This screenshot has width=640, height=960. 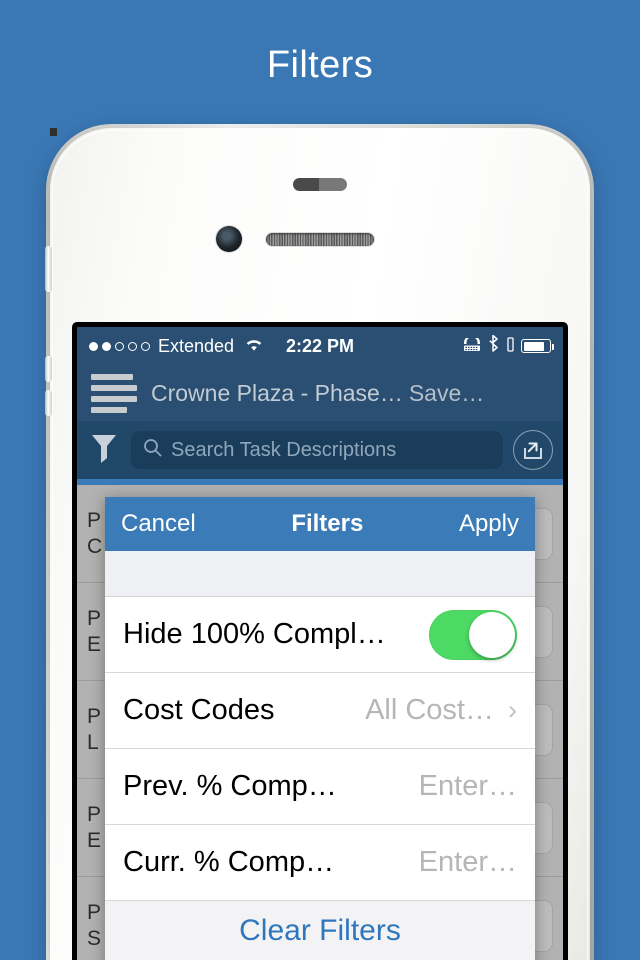 I want to click on volume-down-button, so click(x=48, y=403).